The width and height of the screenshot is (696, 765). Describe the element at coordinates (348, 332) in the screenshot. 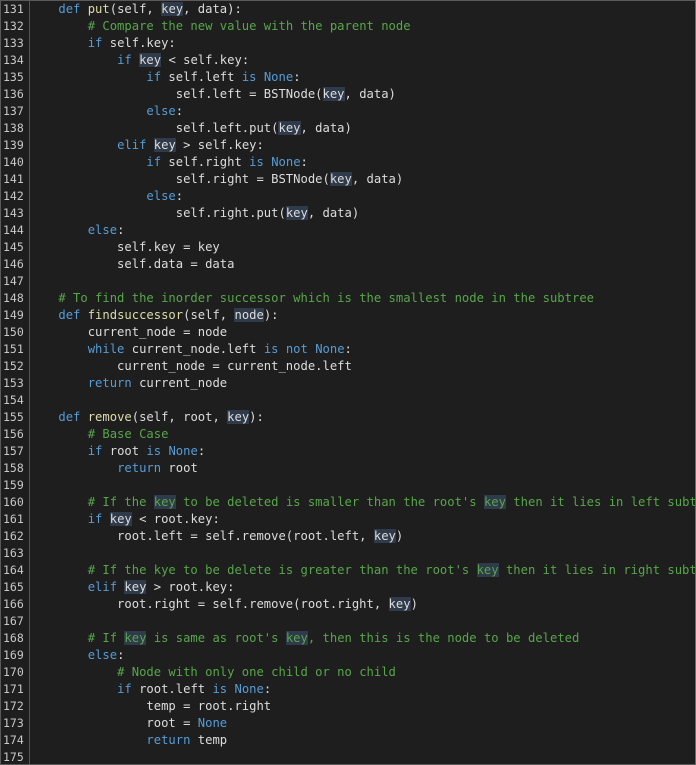

I see `code-line: 150 current_node = node` at that location.